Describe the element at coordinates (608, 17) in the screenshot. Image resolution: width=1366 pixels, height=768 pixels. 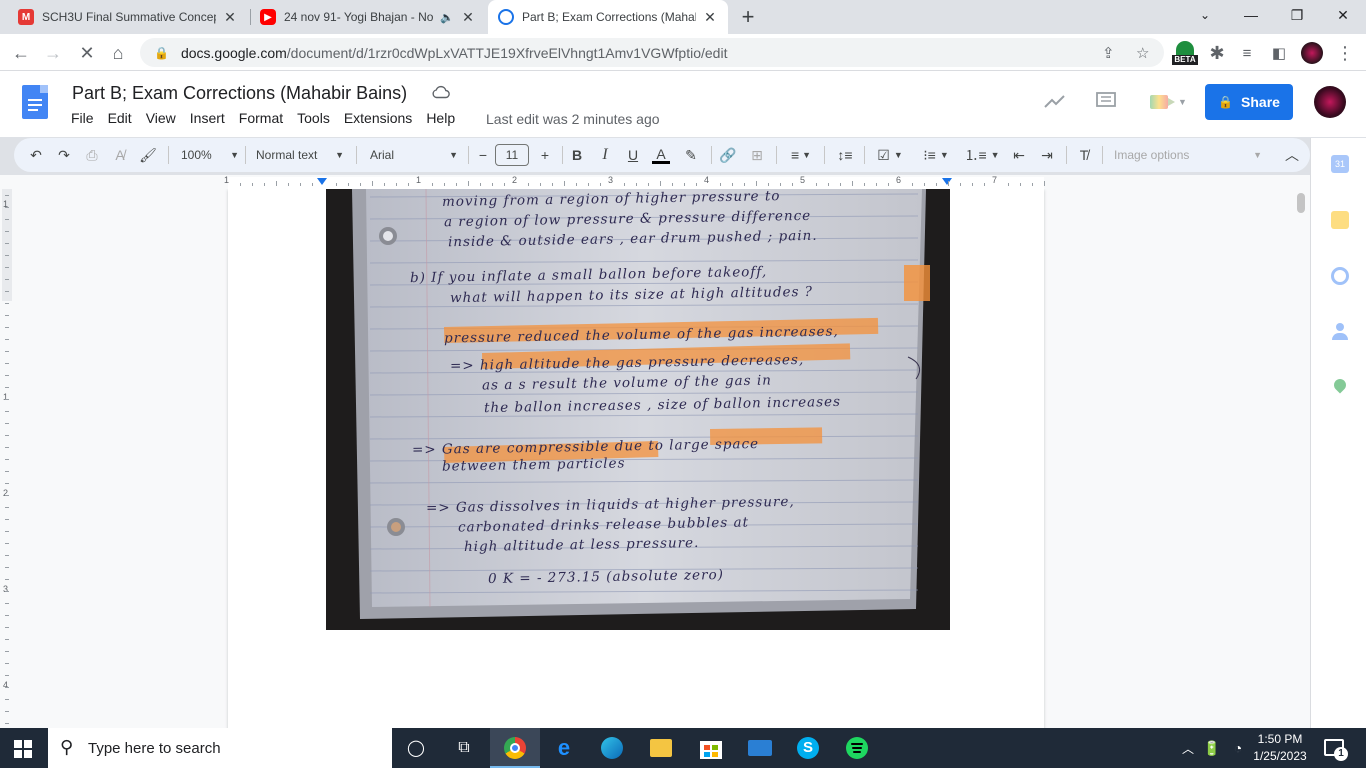
I see `browser-tab-3-active: Part B; Exam Corrections (Mahabir ✕` at that location.